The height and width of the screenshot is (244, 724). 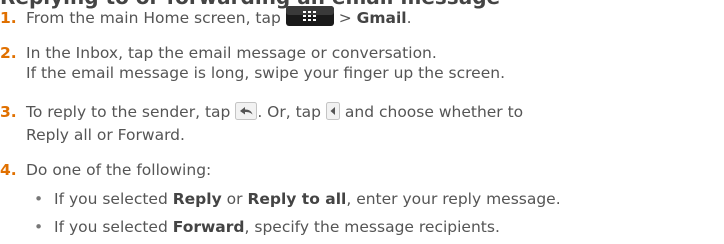 What do you see at coordinates (381, 18) in the screenshot?
I see `gmail-label: Gmail` at bounding box center [381, 18].